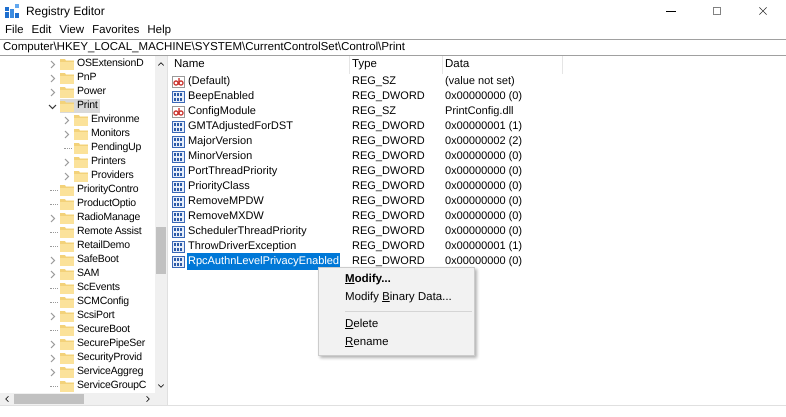 This screenshot has height=417, width=786. Describe the element at coordinates (103, 372) in the screenshot. I see `tree-item: ServiceAggreg` at that location.